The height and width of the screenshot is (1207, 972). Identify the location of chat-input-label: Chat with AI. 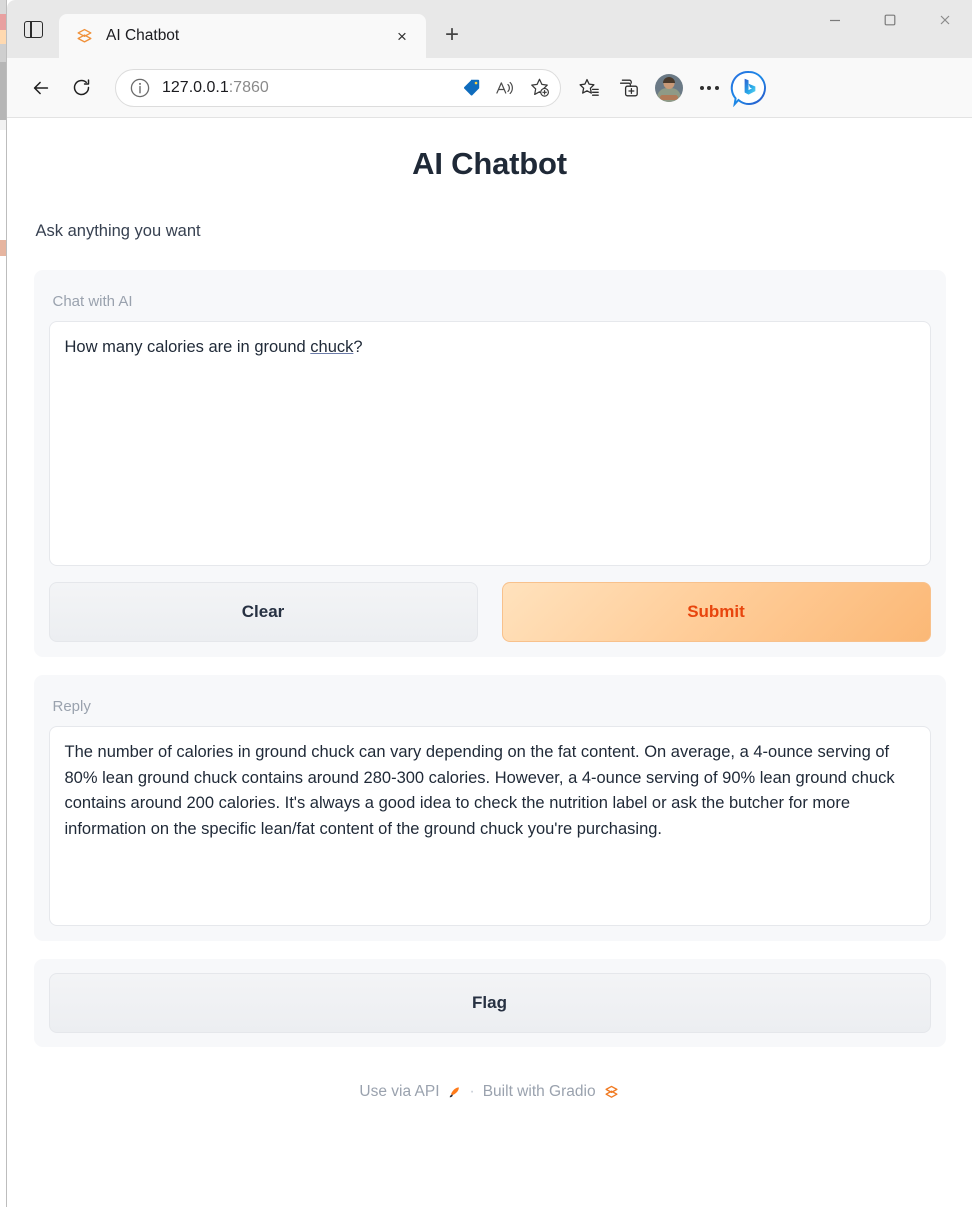
(92, 301).